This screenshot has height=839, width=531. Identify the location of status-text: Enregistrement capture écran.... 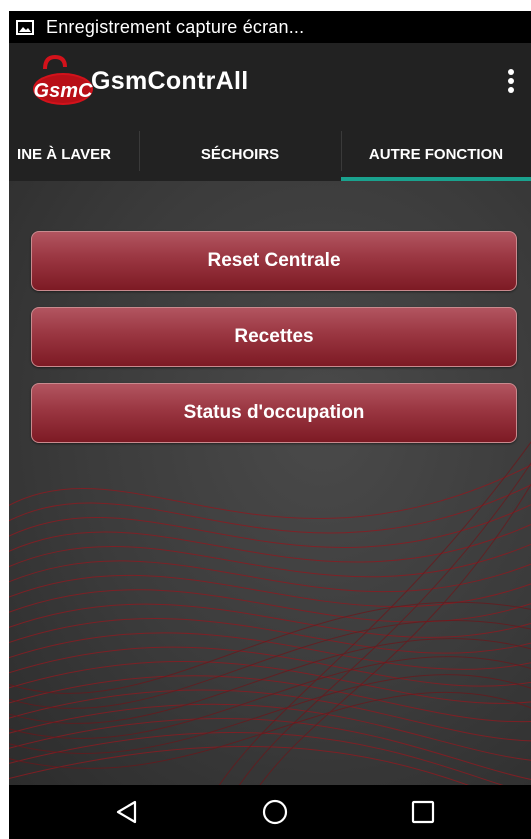
(175, 26).